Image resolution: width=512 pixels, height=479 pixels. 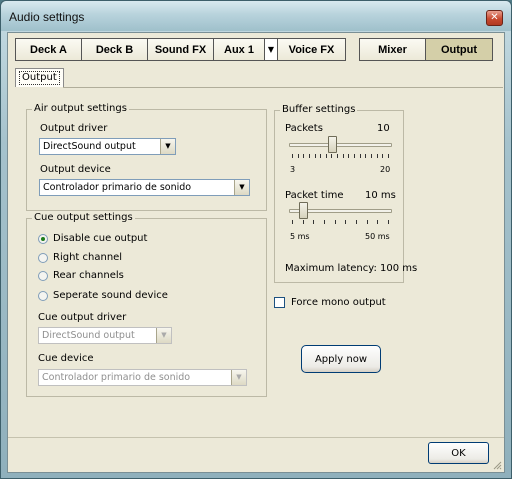 I want to click on packet-time-max: 50 ms, so click(x=377, y=236).